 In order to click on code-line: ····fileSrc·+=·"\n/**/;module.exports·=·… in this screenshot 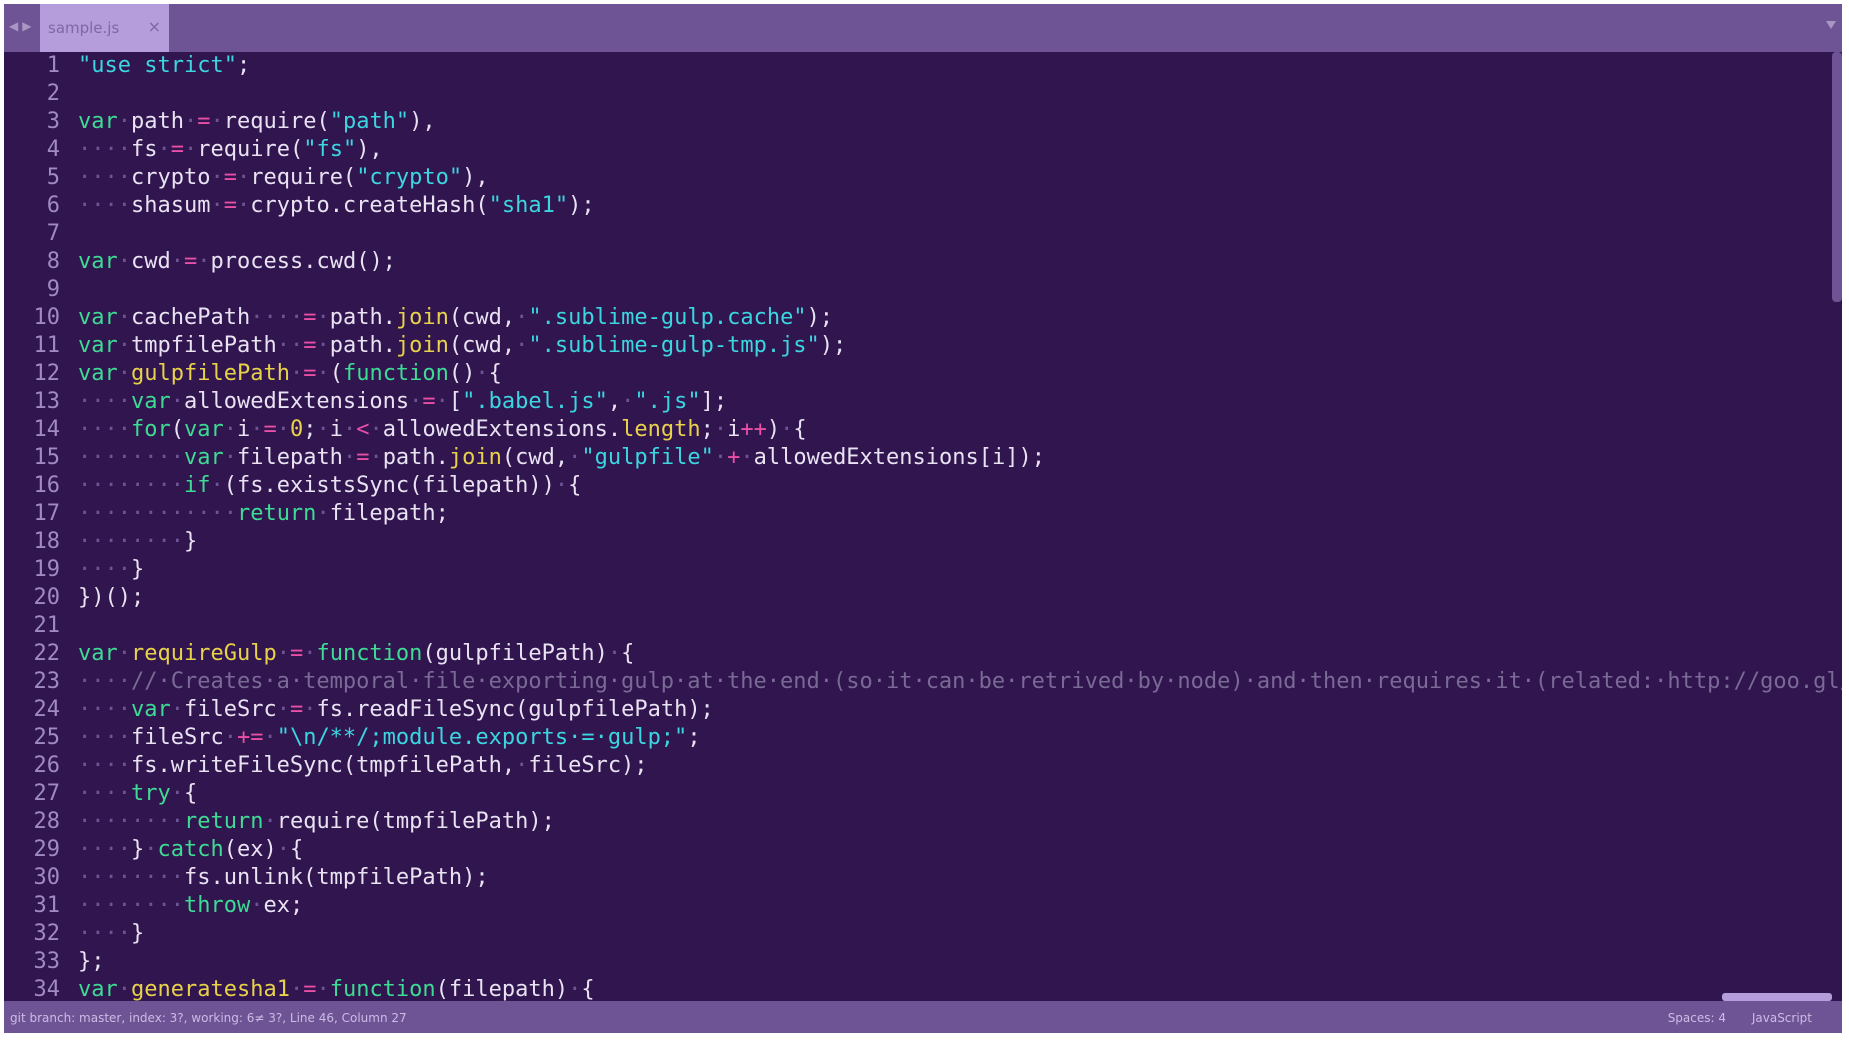, I will do `click(960, 738)`.